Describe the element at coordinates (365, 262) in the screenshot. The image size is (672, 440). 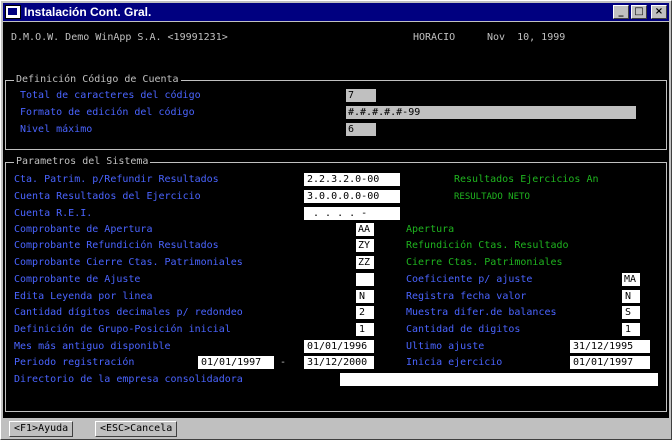
I see `comp-cierre-field: ZZ` at that location.